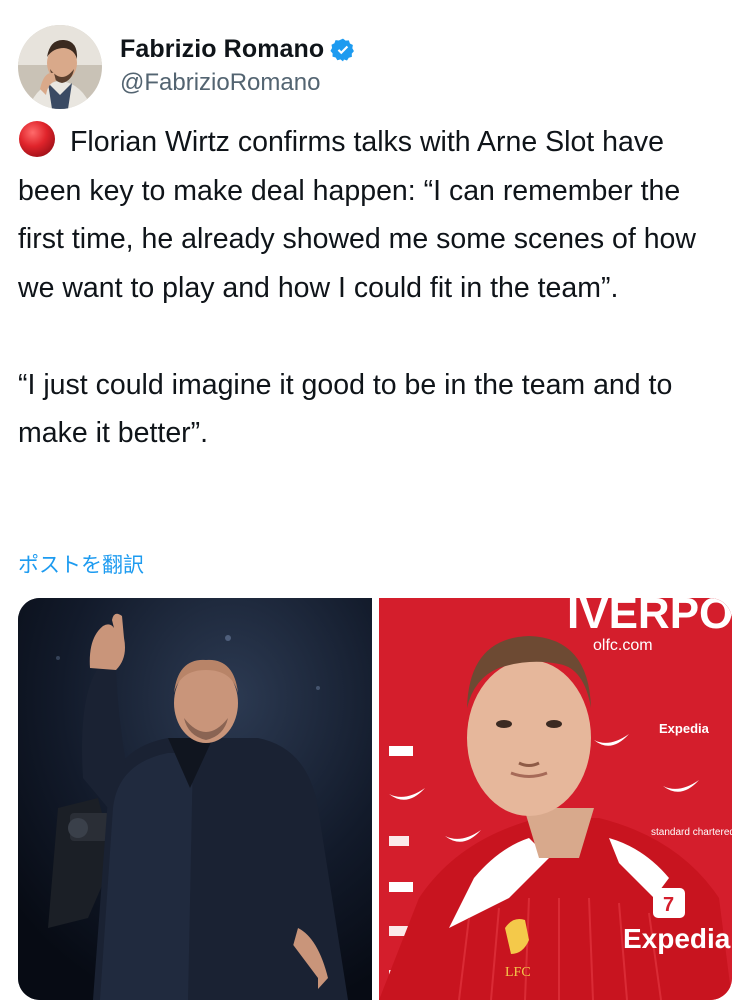 Image resolution: width=750 pixels, height=1002 pixels. I want to click on avatar, so click(60, 67).